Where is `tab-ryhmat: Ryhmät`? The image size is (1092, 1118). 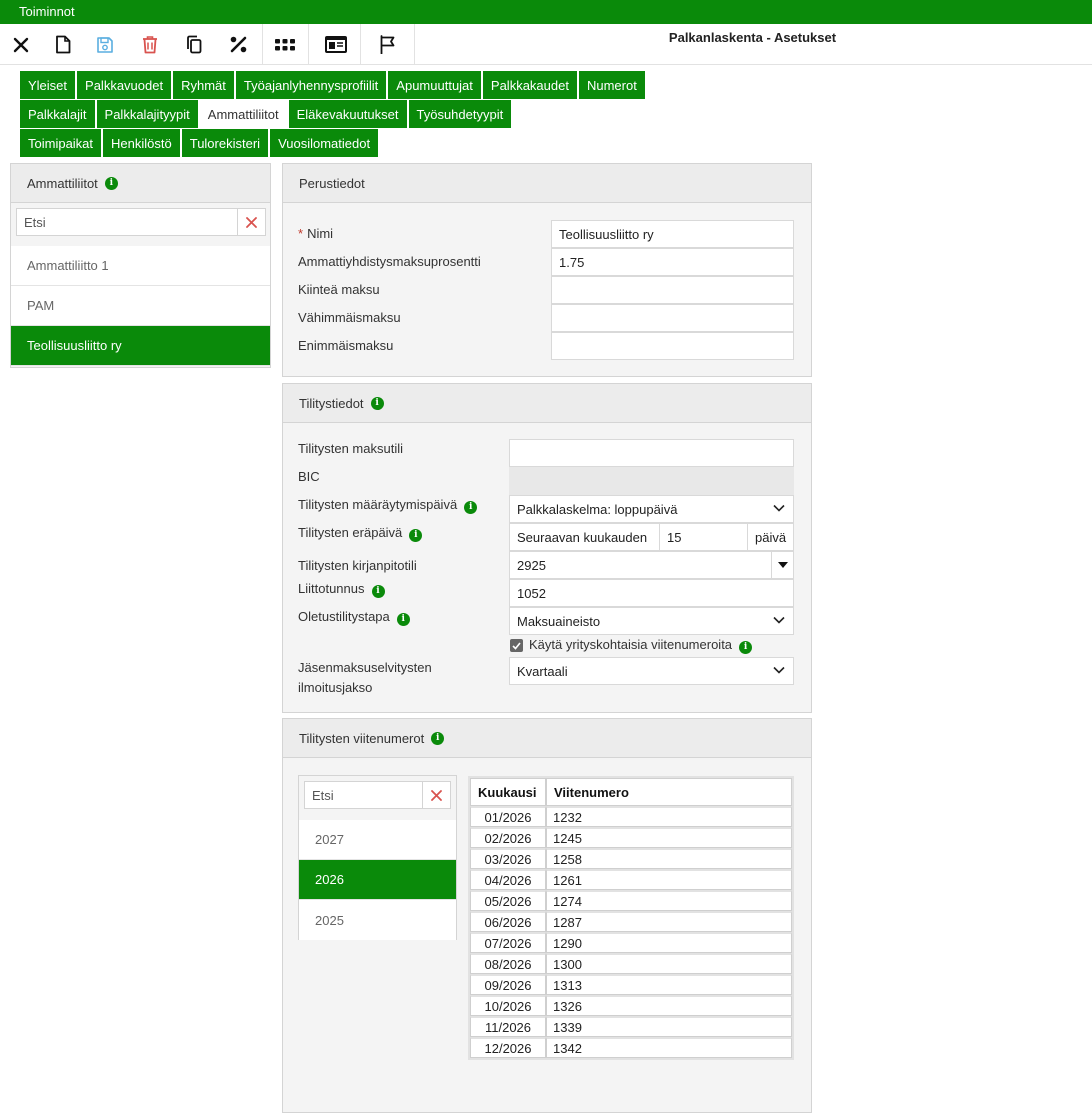 tab-ryhmat: Ryhmät is located at coordinates (203, 85).